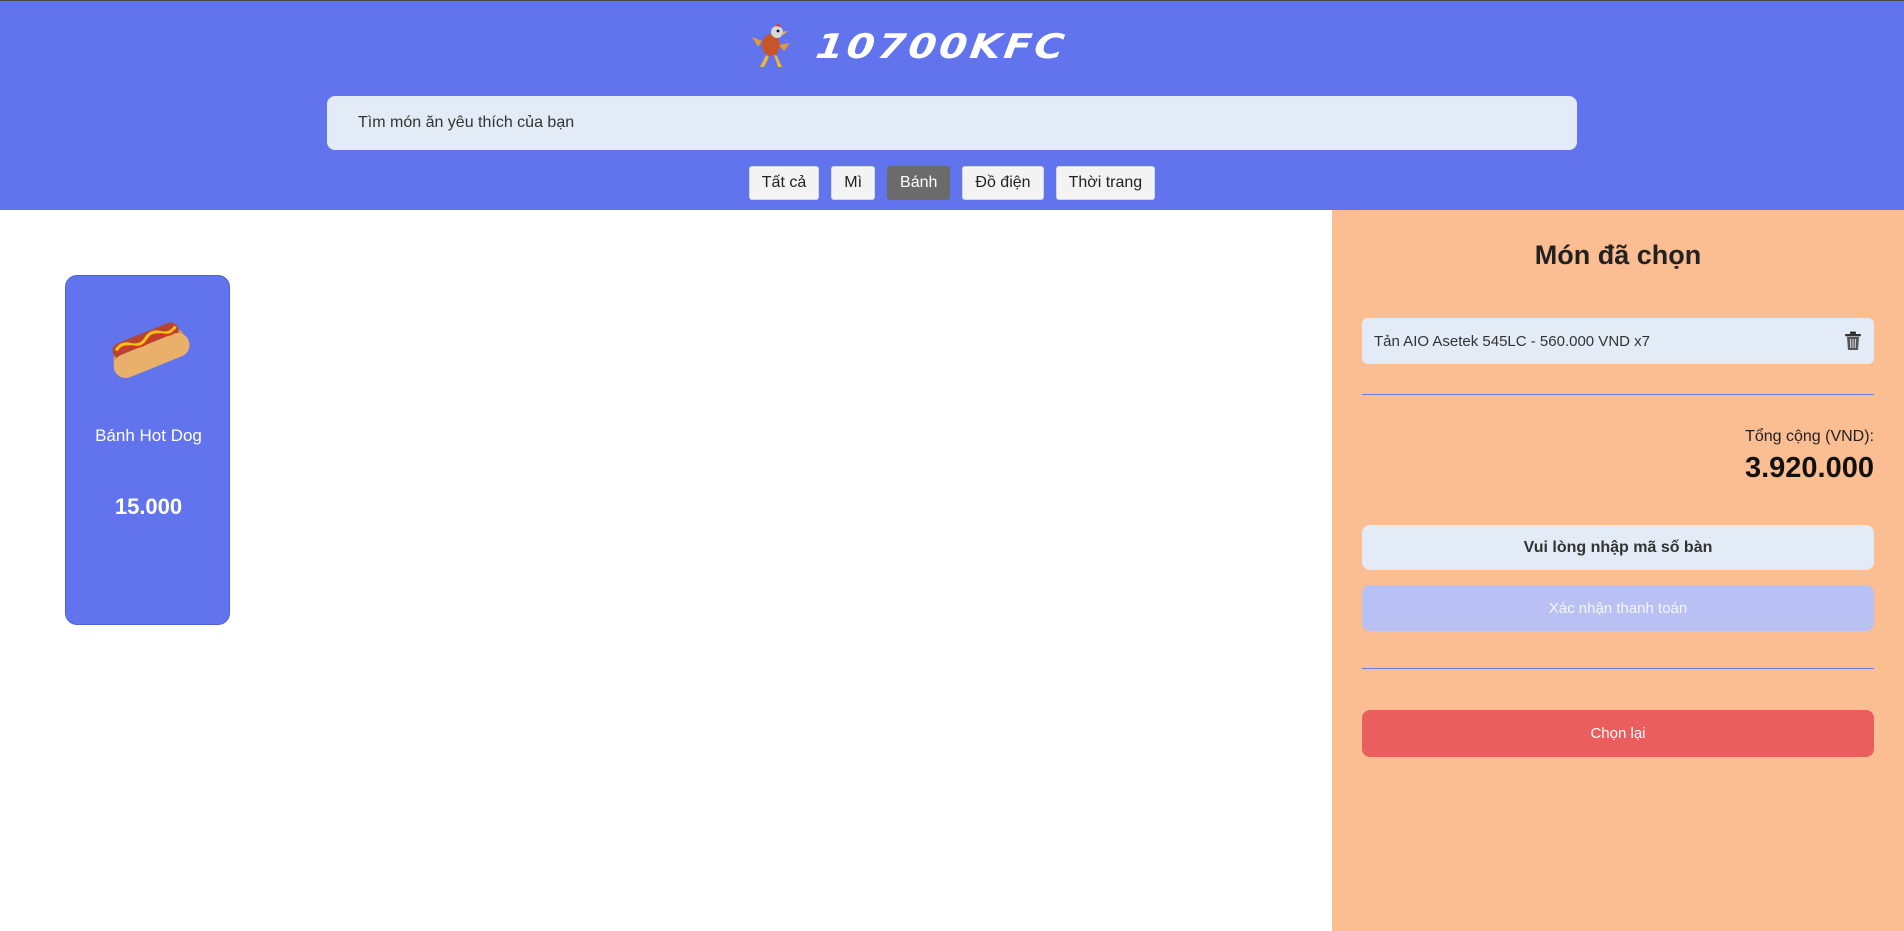  What do you see at coordinates (147, 450) in the screenshot?
I see `product-card: Bánh Hot Dog 15.000` at bounding box center [147, 450].